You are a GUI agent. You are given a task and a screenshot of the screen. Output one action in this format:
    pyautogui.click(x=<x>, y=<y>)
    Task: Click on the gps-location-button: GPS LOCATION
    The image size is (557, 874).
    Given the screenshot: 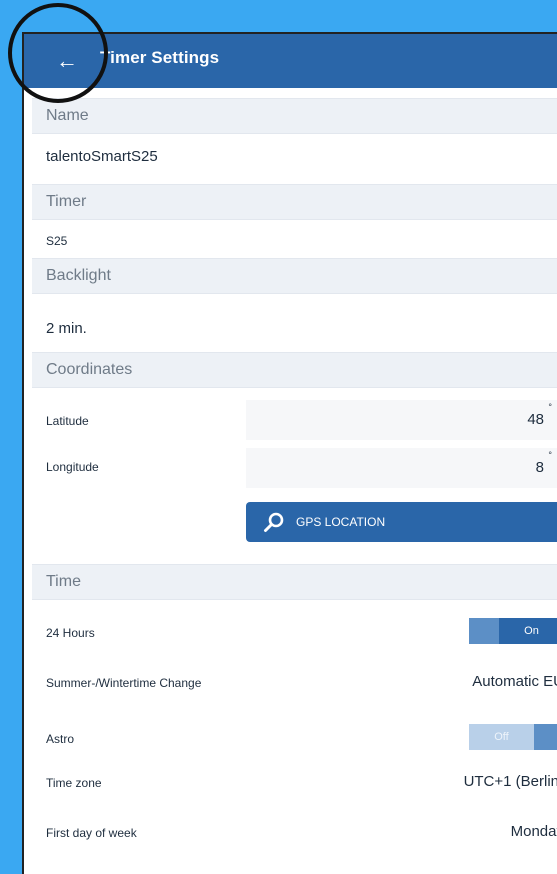 What is the action you would take?
    pyautogui.click(x=401, y=522)
    